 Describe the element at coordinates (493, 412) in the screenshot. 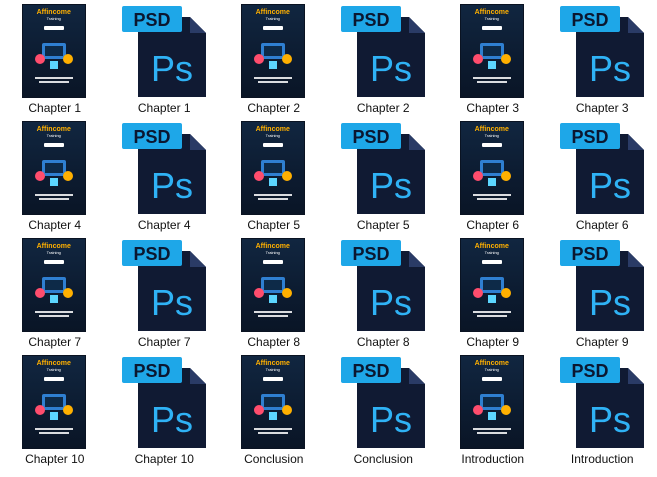

I see `cover-file-23: Affincome Training Introduction` at that location.